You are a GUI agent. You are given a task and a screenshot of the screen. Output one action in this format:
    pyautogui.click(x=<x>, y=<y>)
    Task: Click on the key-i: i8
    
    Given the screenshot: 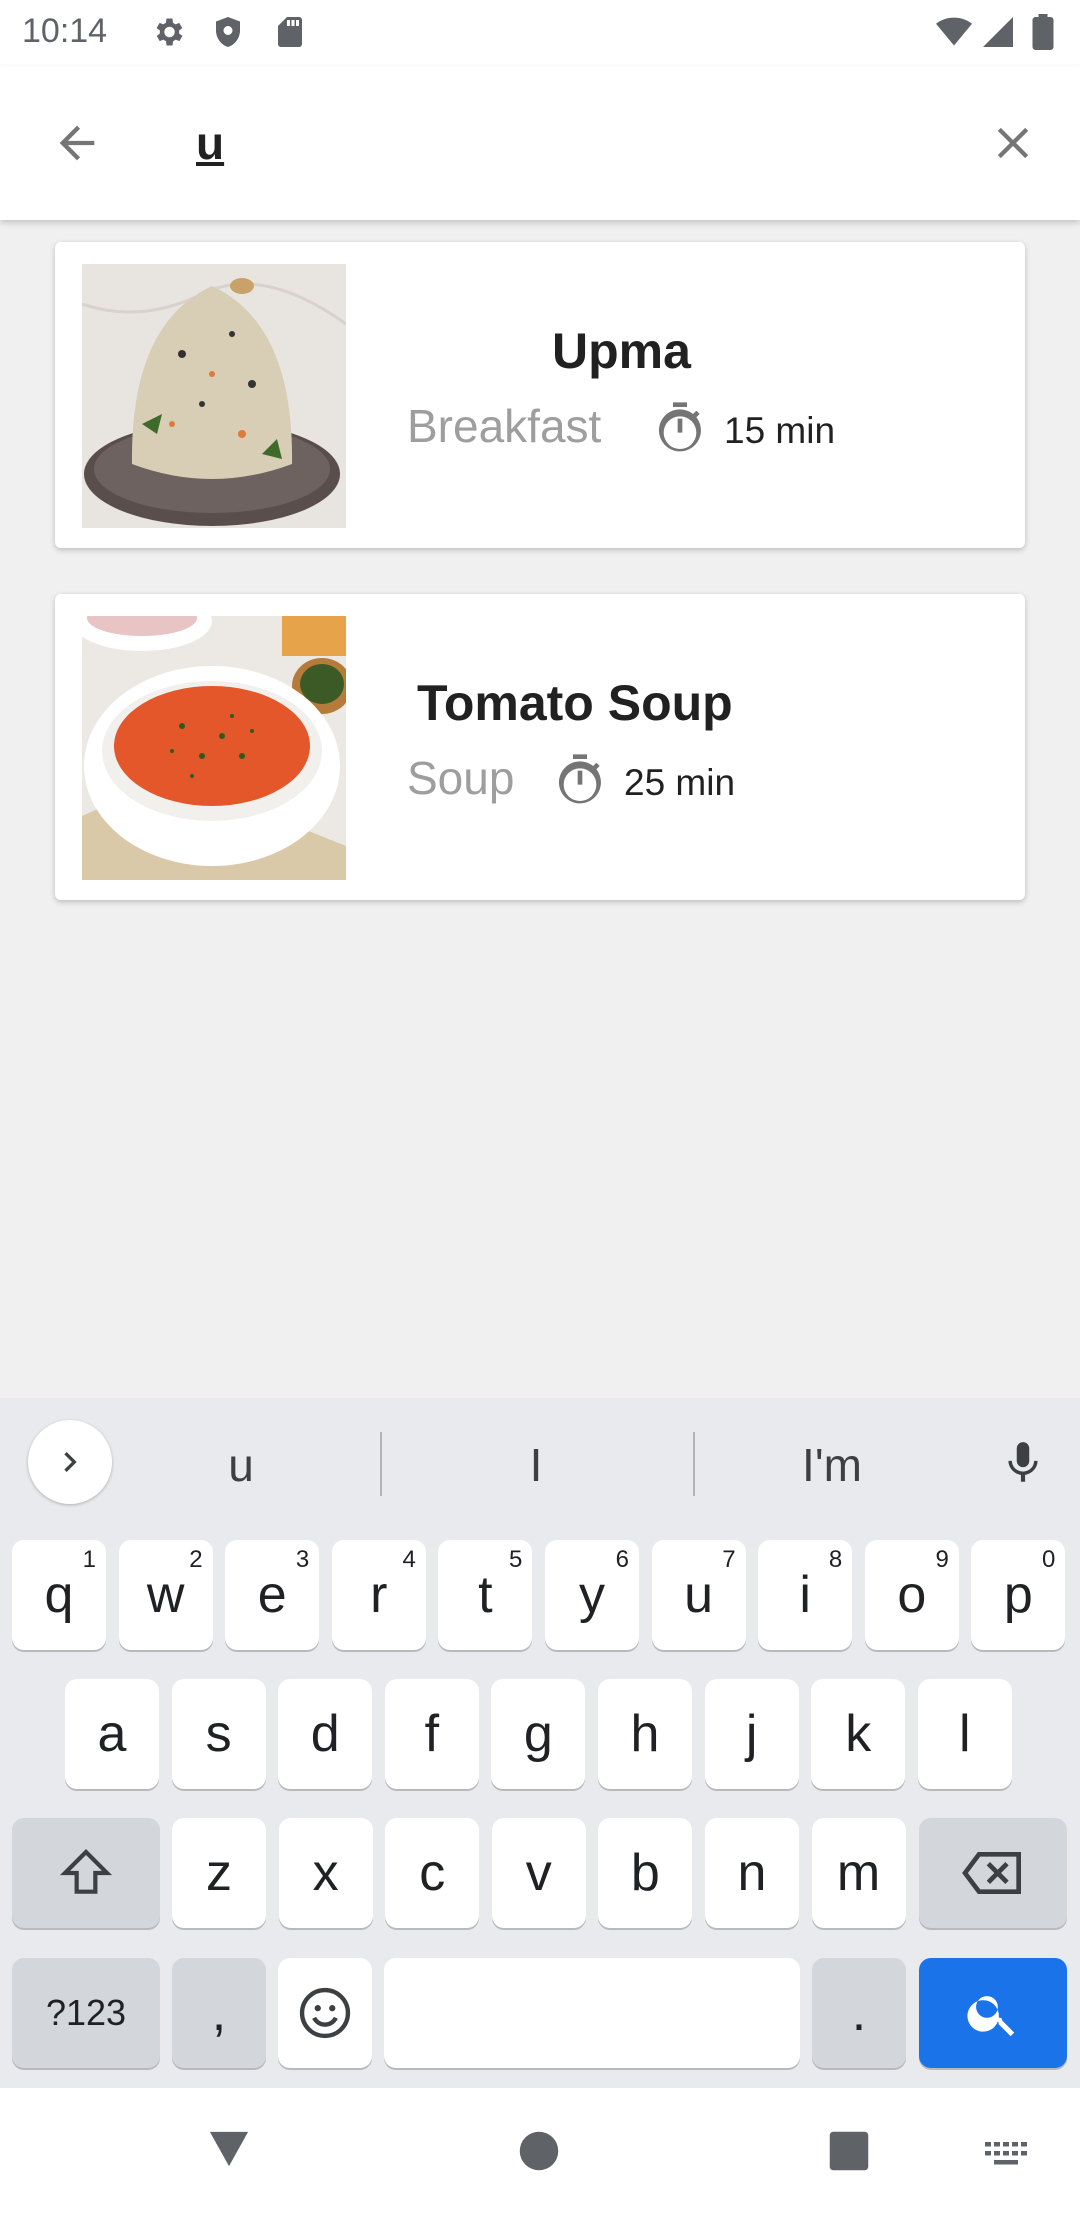 What is the action you would take?
    pyautogui.click(x=805, y=1595)
    